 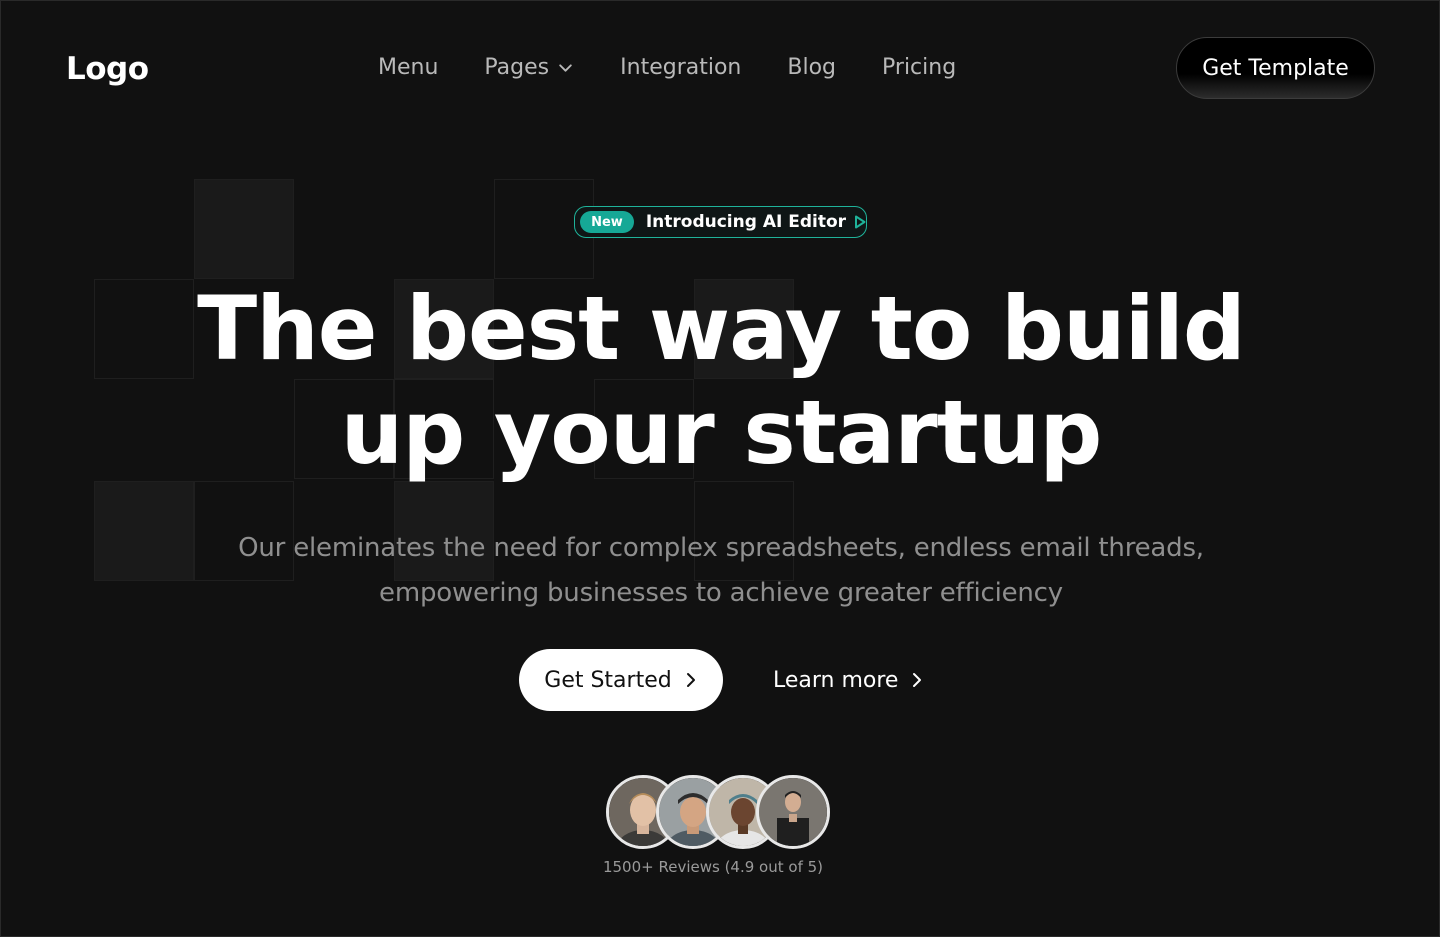 I want to click on learn-more-link: Learn more, so click(x=848, y=680).